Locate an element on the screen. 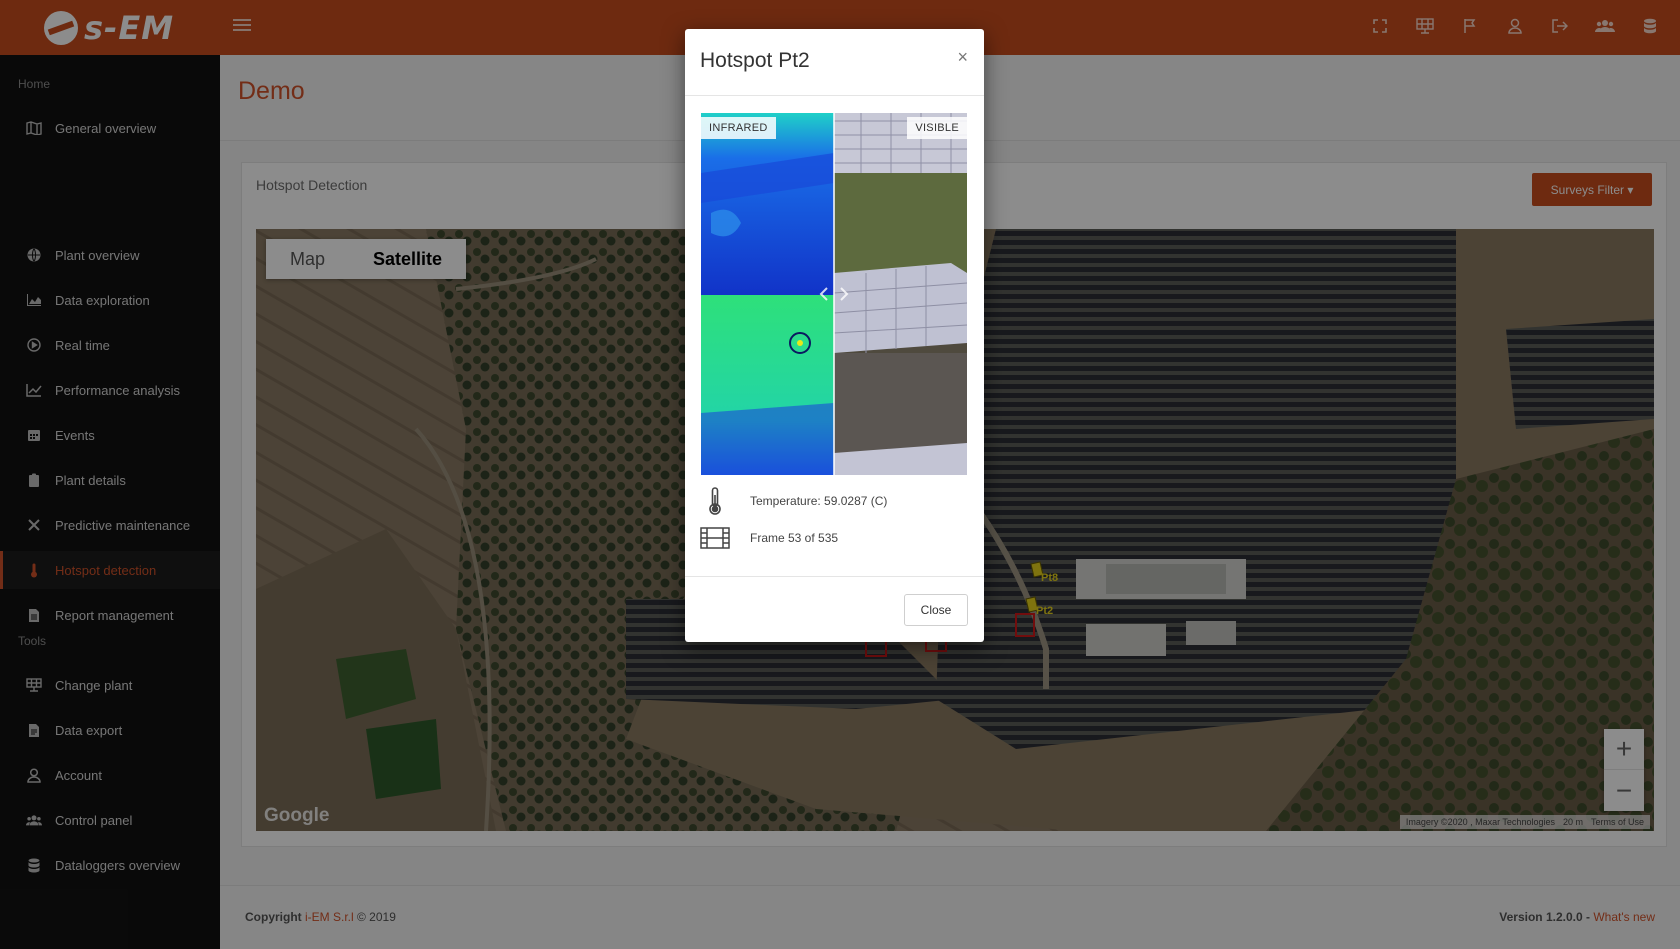 The height and width of the screenshot is (949, 1680). compare-handle-icon is located at coordinates (834, 294).